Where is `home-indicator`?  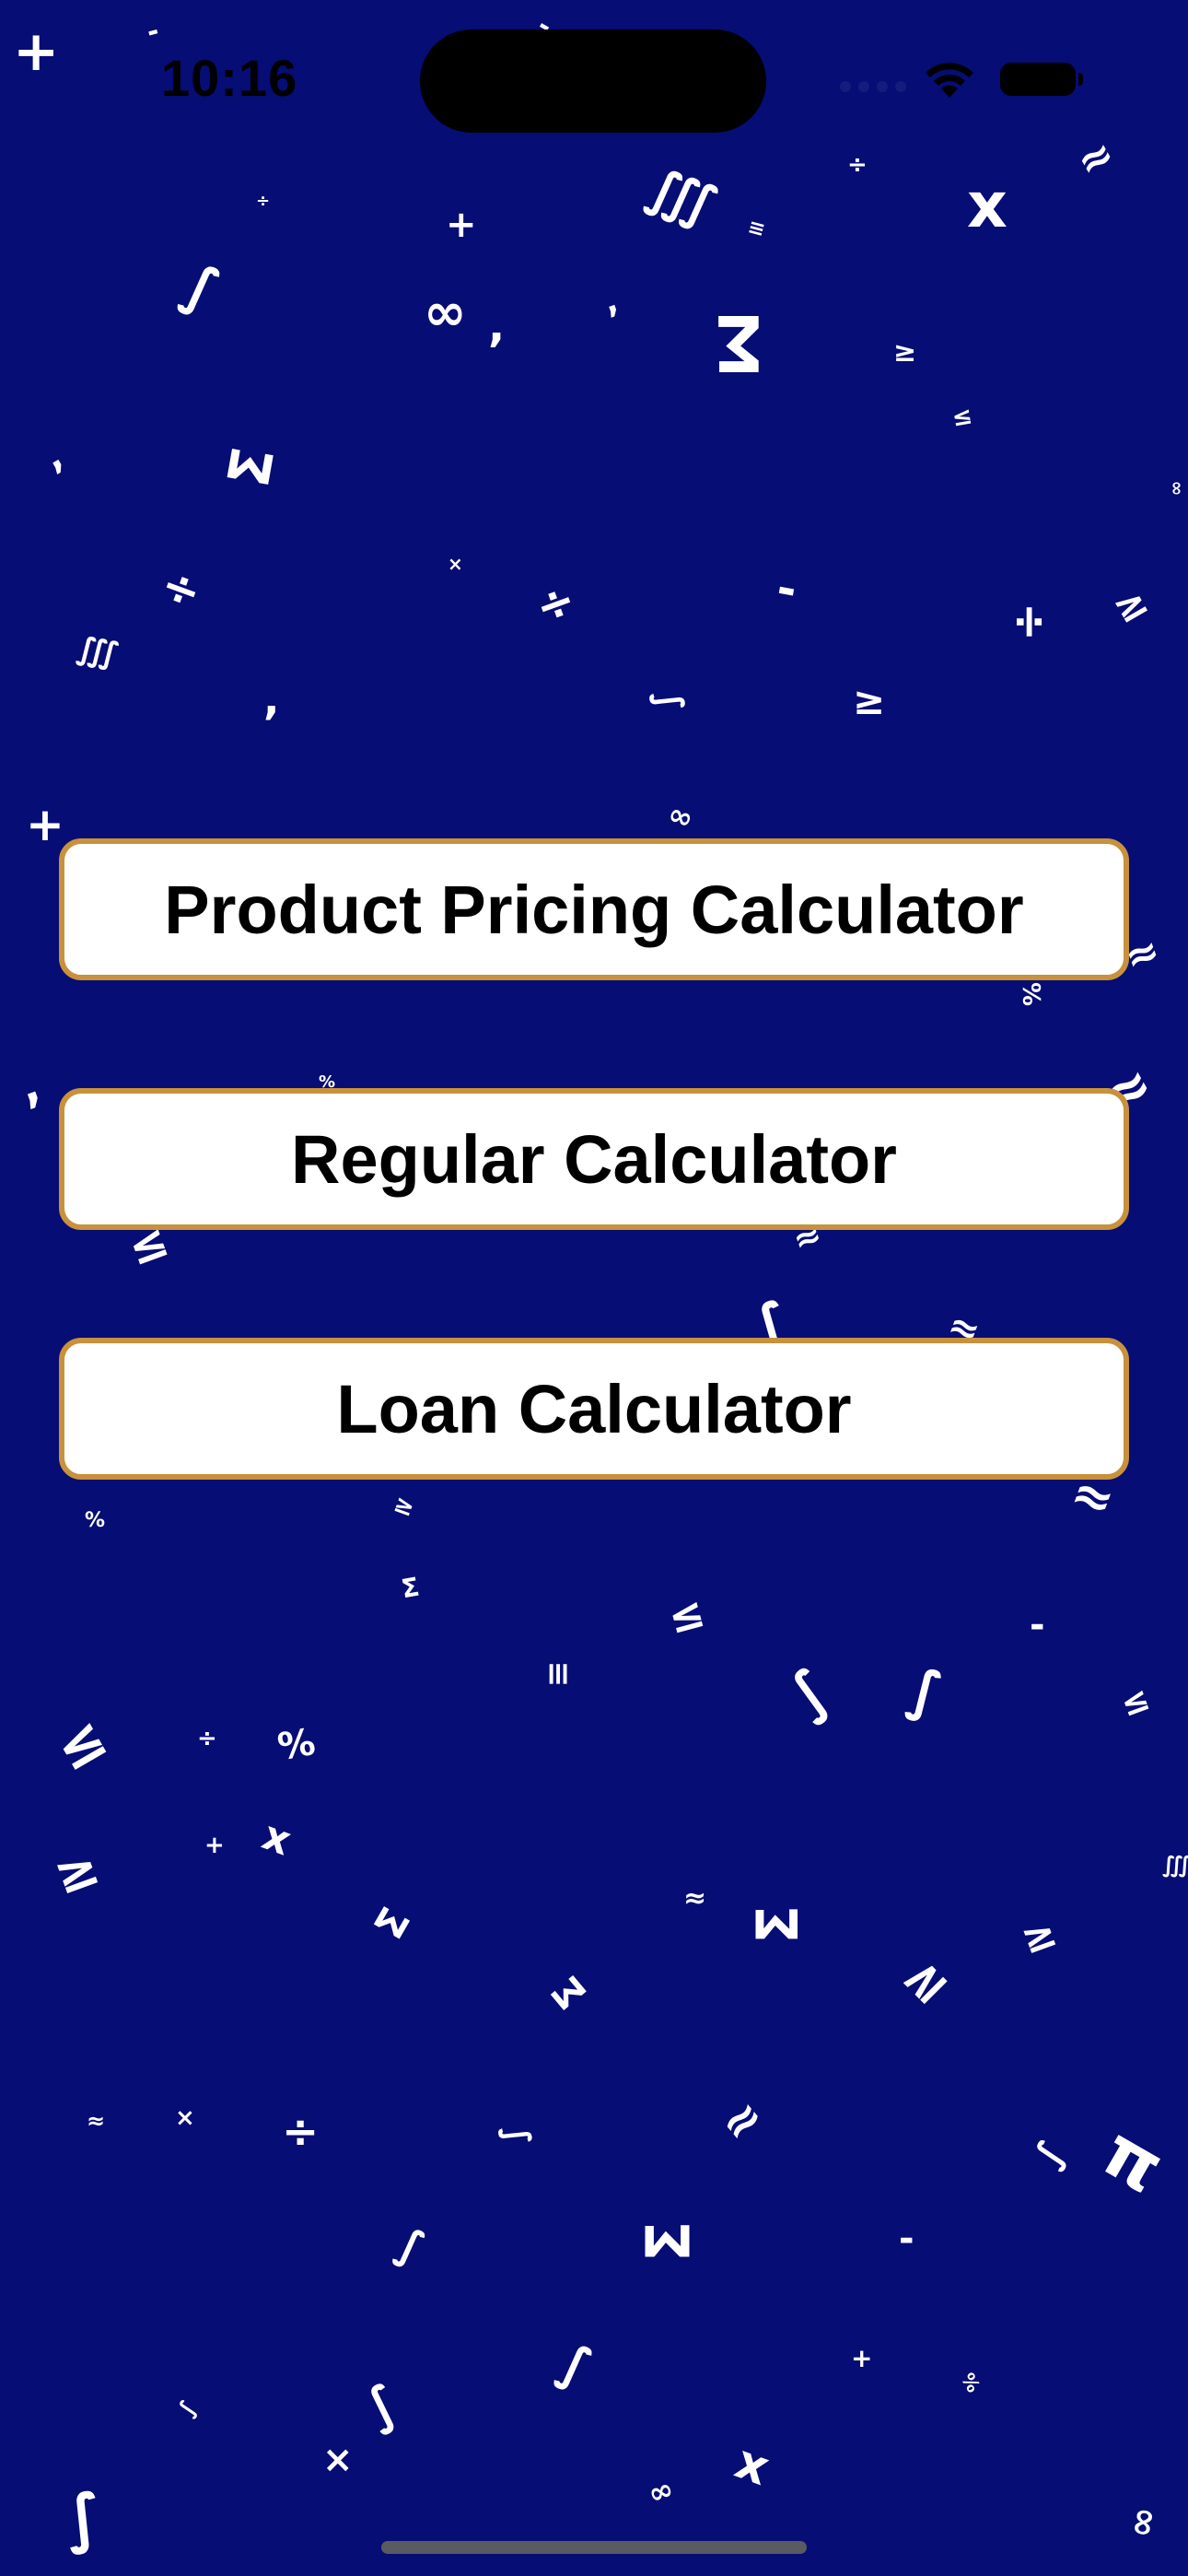
home-indicator is located at coordinates (594, 2547).